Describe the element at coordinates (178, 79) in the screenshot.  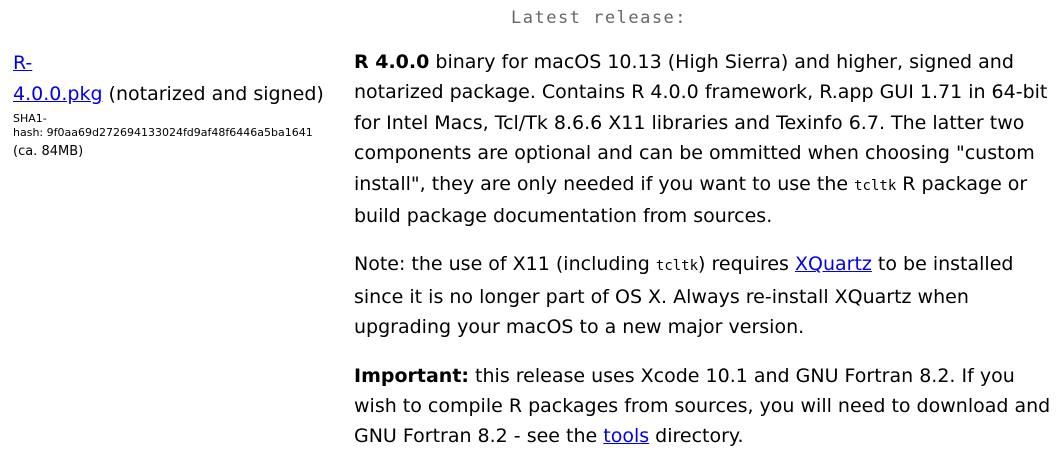
I see `package-line: R- 4.0.0.pkg (notarized and signed)` at that location.